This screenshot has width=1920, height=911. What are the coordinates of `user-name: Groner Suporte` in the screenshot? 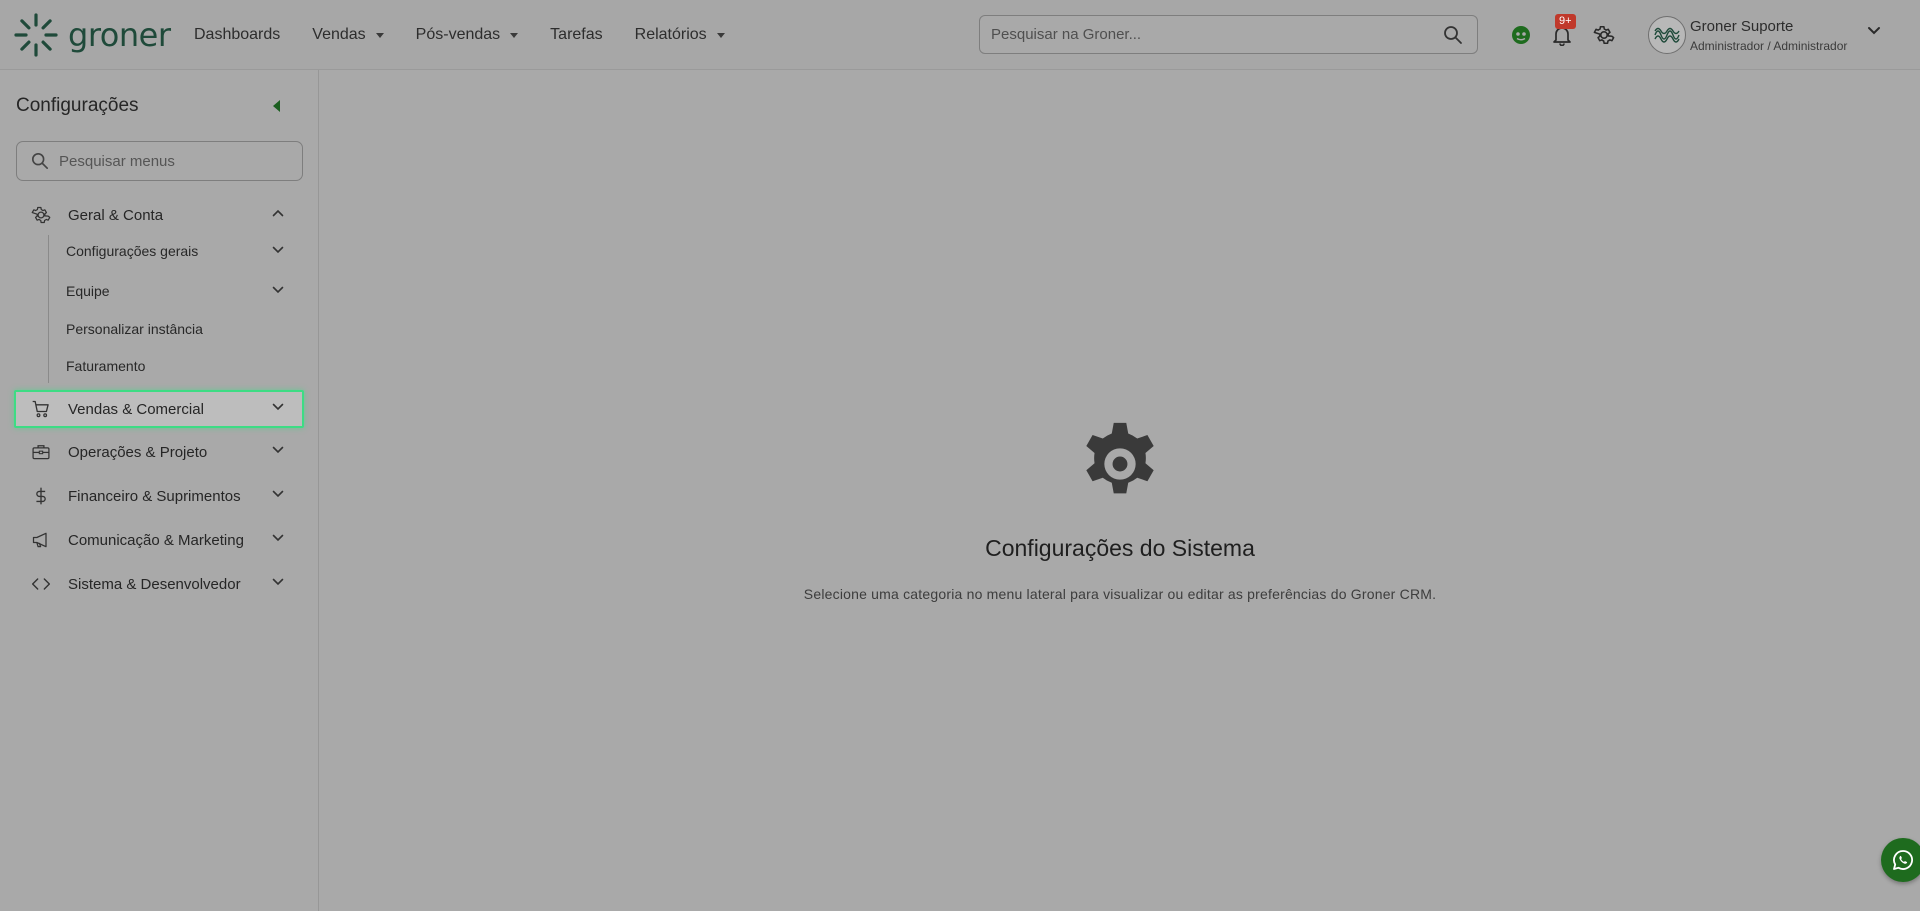 It's located at (1742, 26).